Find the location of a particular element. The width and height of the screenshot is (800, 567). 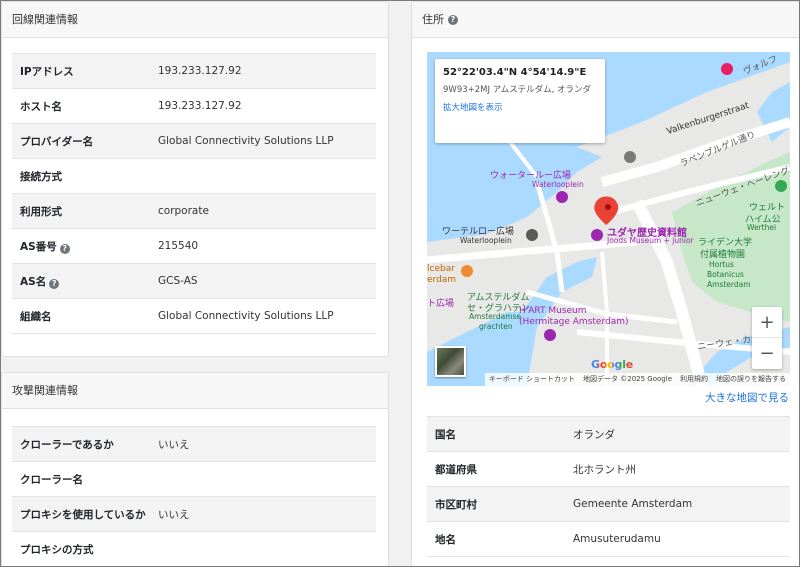

line-info-header: 回線関連情報 is located at coordinates (195, 20).